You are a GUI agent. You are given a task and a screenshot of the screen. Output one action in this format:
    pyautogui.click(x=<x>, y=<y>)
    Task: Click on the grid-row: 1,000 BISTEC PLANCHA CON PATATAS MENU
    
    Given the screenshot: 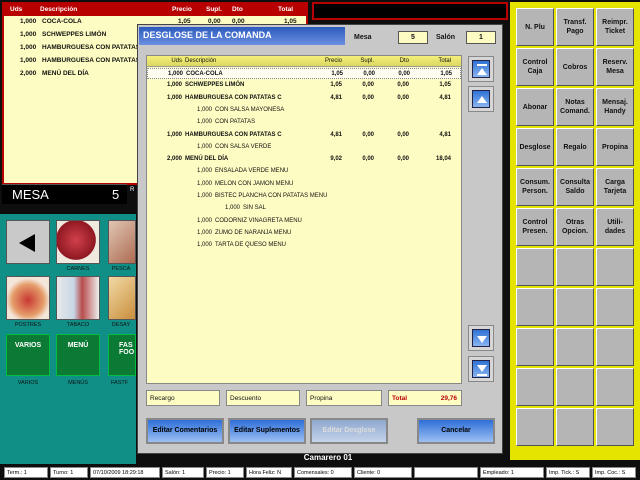 What is the action you would take?
    pyautogui.click(x=304, y=196)
    